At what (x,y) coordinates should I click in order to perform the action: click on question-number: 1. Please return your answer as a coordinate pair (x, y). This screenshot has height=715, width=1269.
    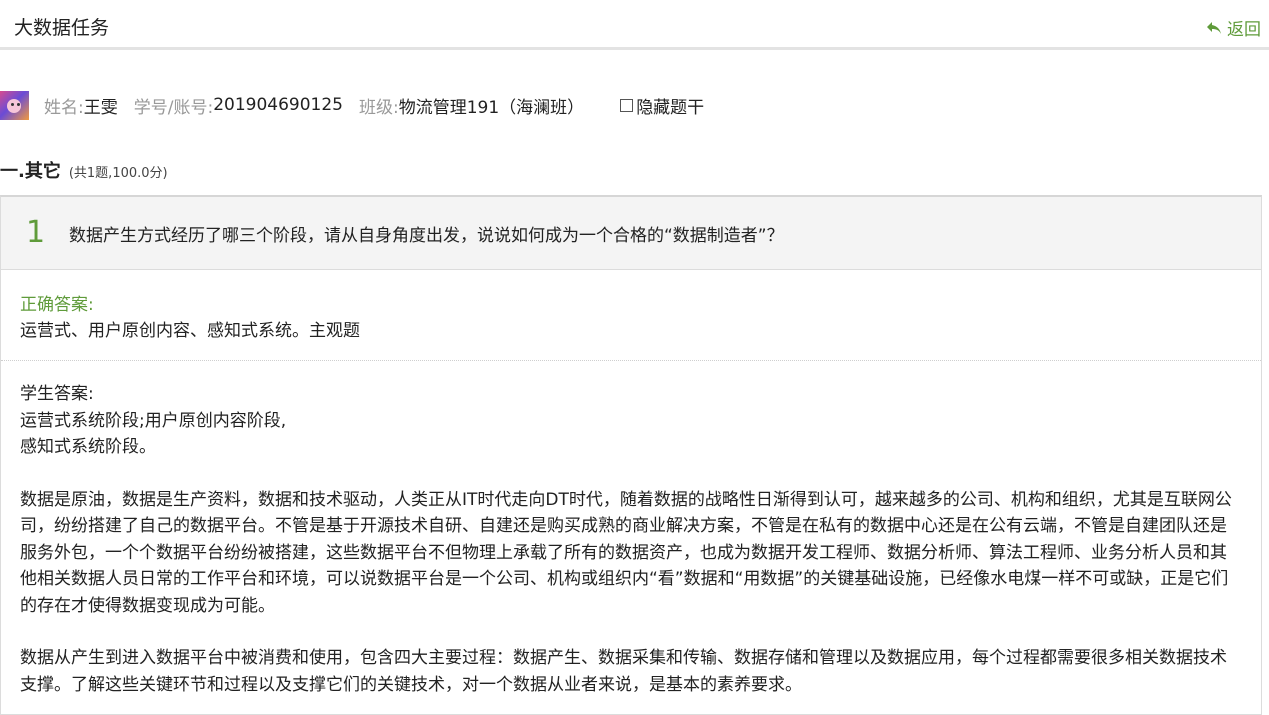
    Looking at the image, I should click on (36, 232).